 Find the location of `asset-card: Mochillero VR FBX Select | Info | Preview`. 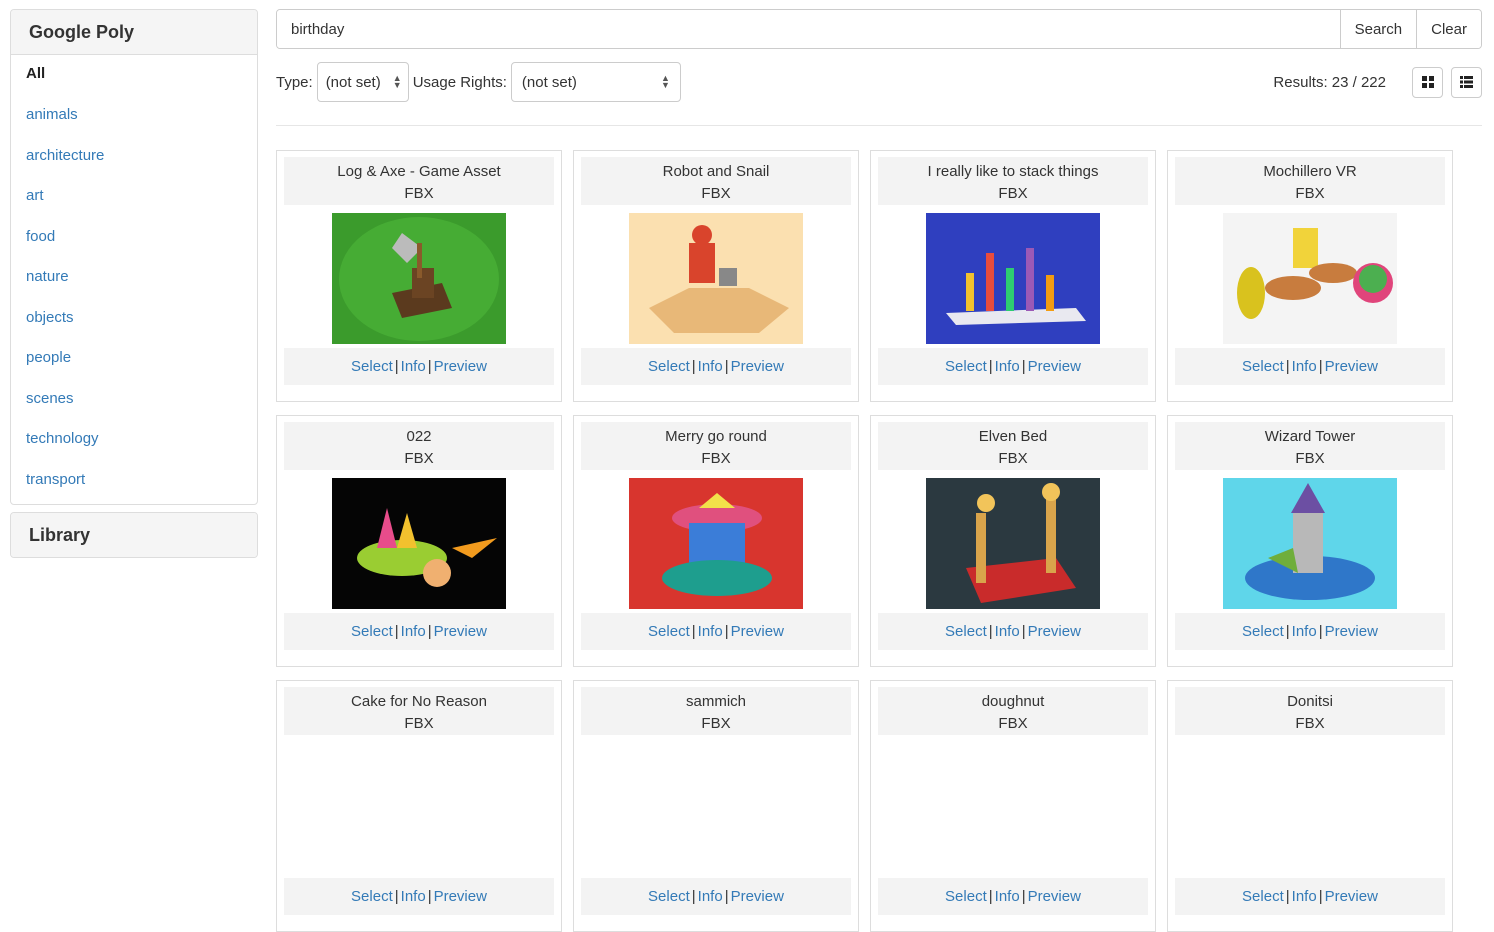

asset-card: Mochillero VR FBX Select | Info | Preview is located at coordinates (1310, 276).